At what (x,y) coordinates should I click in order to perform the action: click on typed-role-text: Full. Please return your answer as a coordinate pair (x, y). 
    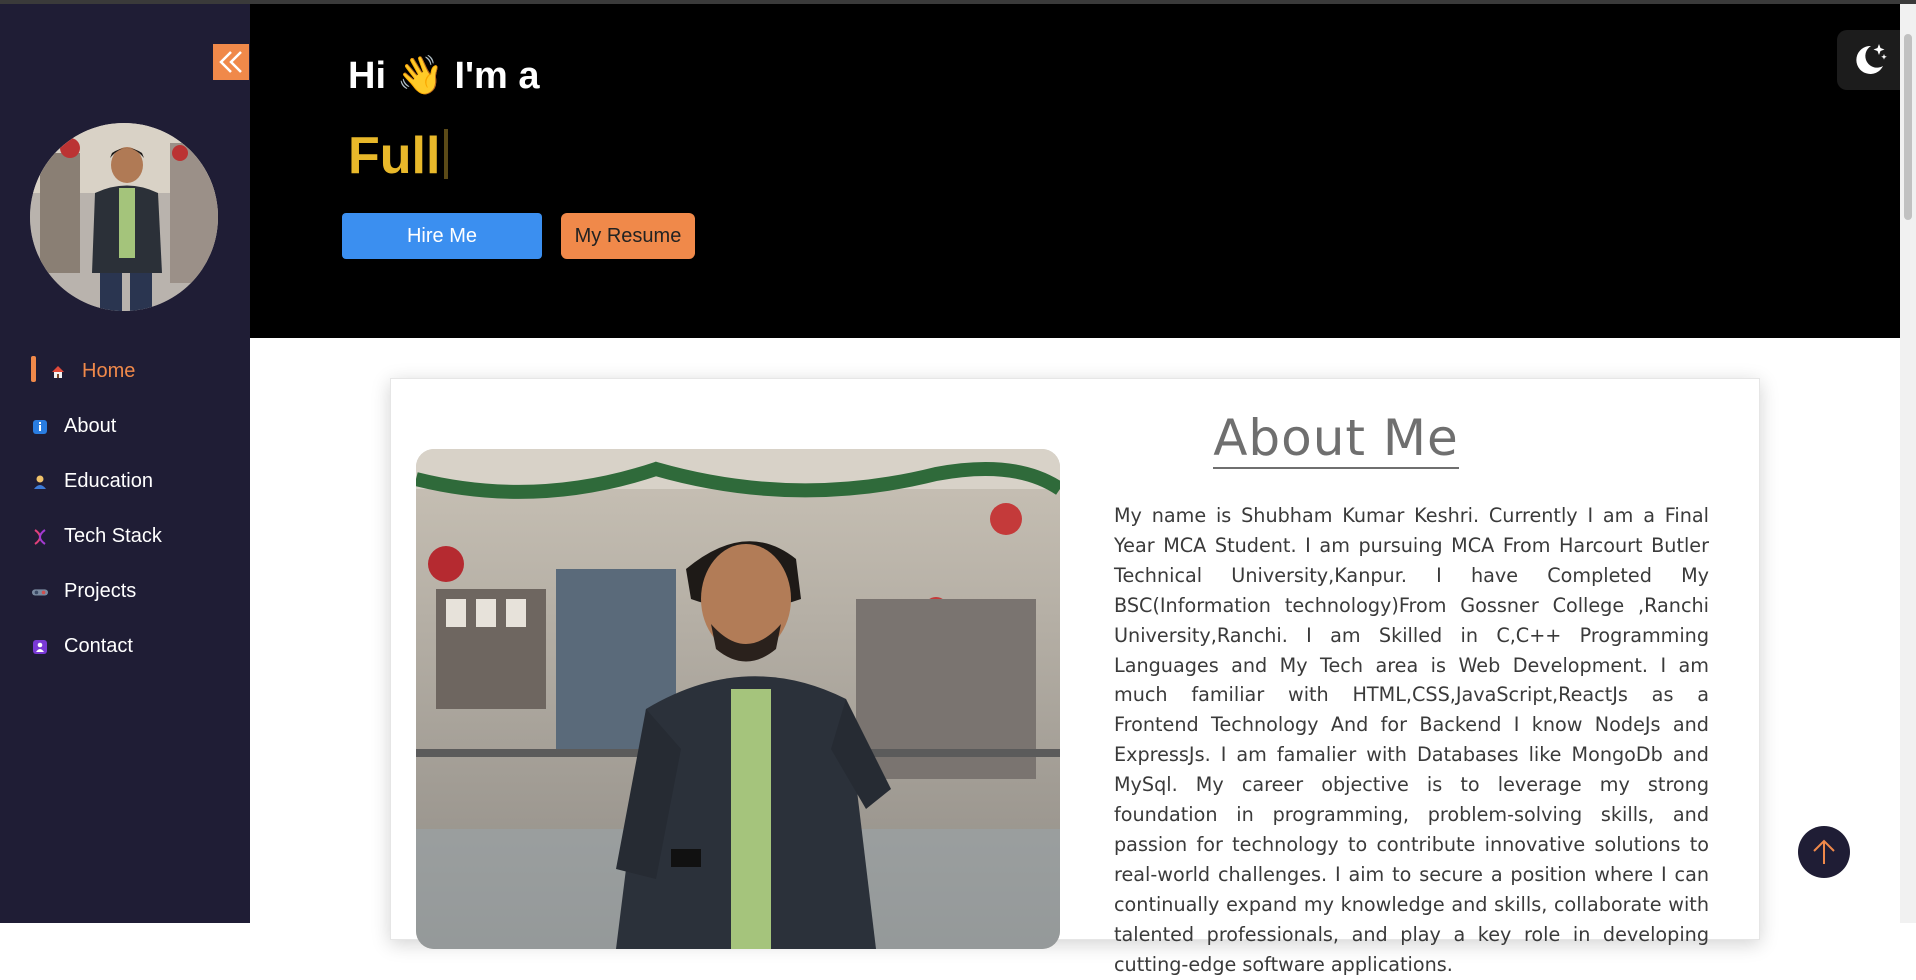
    Looking at the image, I should click on (398, 156).